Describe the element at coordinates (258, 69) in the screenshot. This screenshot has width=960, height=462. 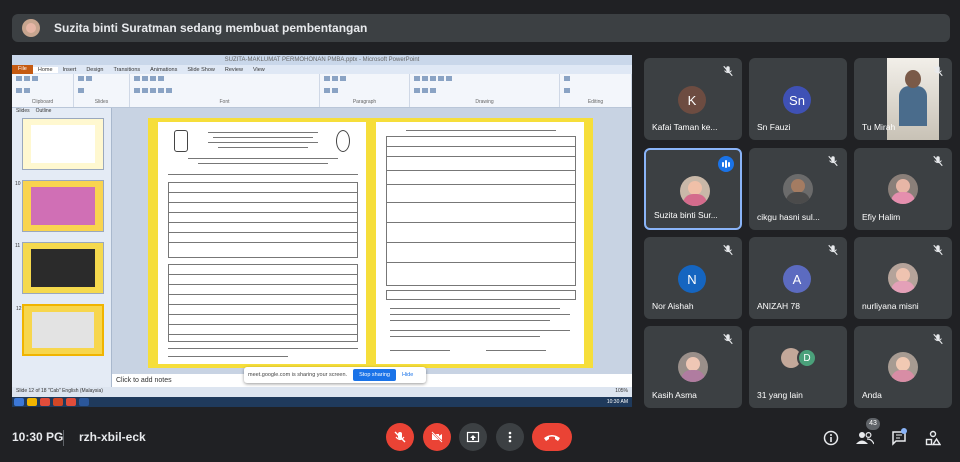
I see `ppt-tab-view: View` at that location.